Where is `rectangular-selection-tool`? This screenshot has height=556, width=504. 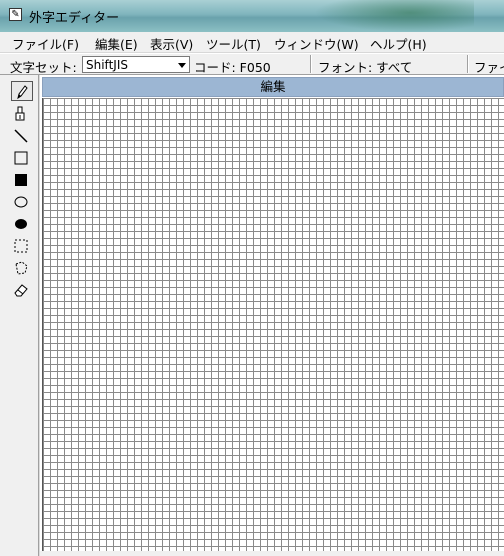 rectangular-selection-tool is located at coordinates (22, 246).